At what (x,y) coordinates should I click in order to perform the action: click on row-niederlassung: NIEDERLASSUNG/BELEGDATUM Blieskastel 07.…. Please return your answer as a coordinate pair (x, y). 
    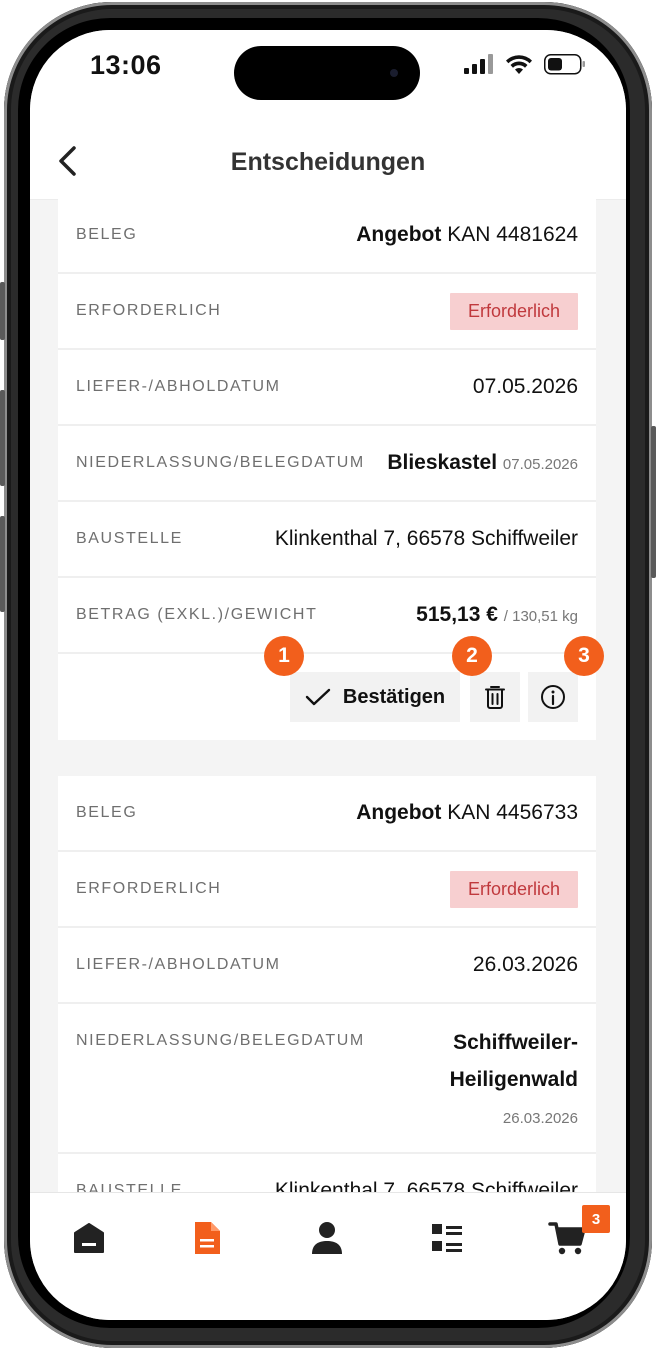
    Looking at the image, I should click on (327, 464).